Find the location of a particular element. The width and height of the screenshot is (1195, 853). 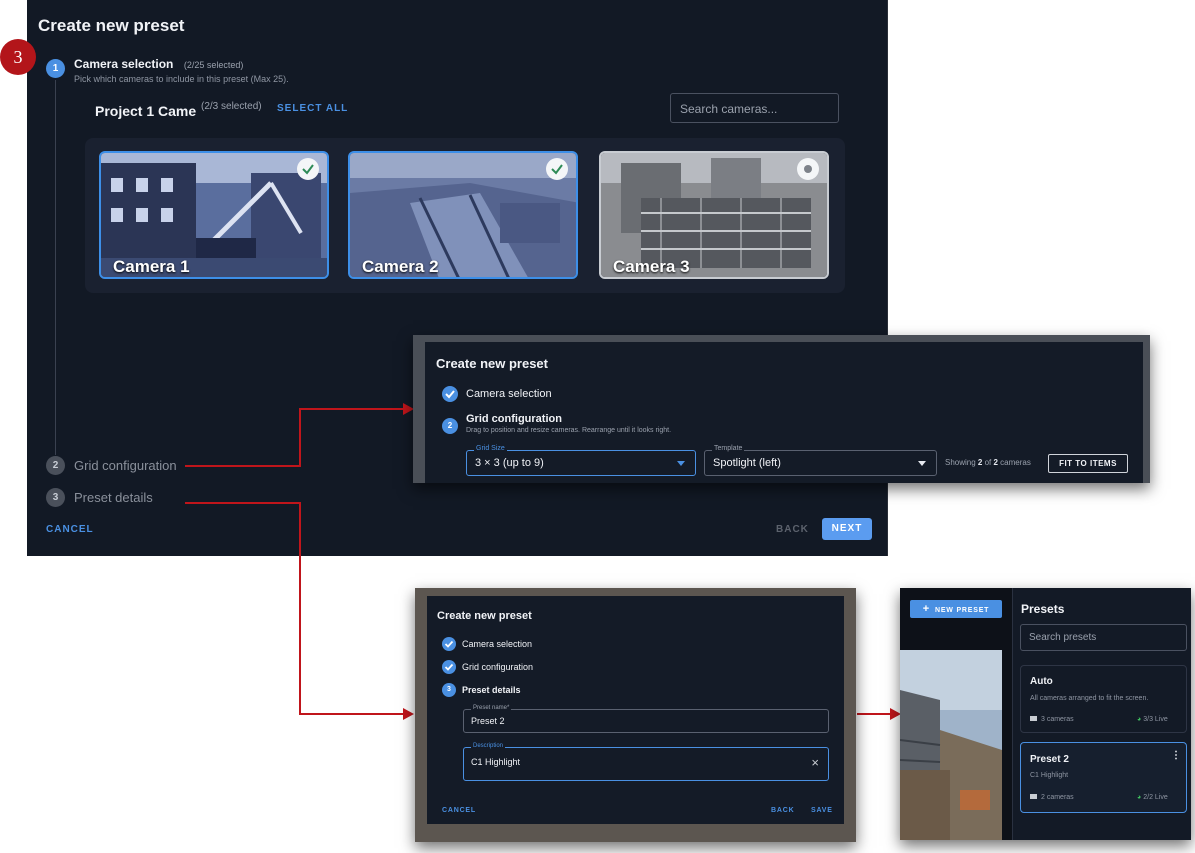

preset-name: Auto is located at coordinates (1041, 681).